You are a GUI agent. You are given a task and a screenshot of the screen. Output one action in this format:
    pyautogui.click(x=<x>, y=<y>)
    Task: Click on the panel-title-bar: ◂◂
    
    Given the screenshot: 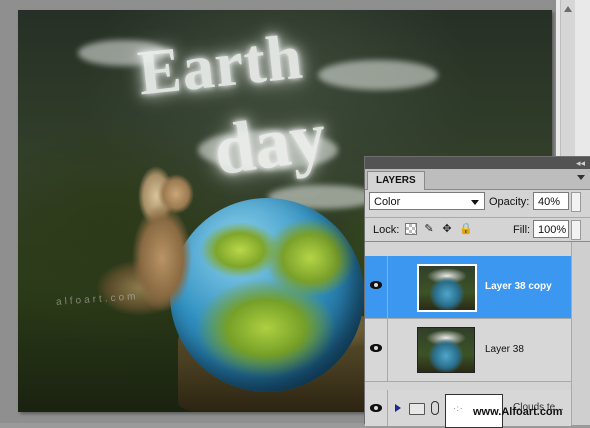 What is the action you would take?
    pyautogui.click(x=477, y=163)
    